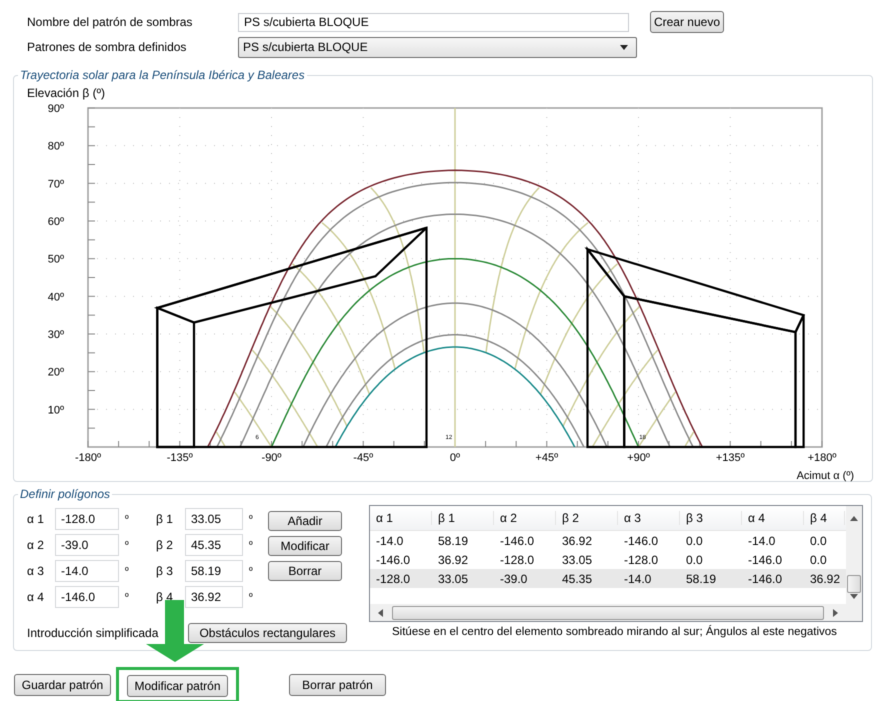  I want to click on angle-field: -39.0, so click(87, 545).